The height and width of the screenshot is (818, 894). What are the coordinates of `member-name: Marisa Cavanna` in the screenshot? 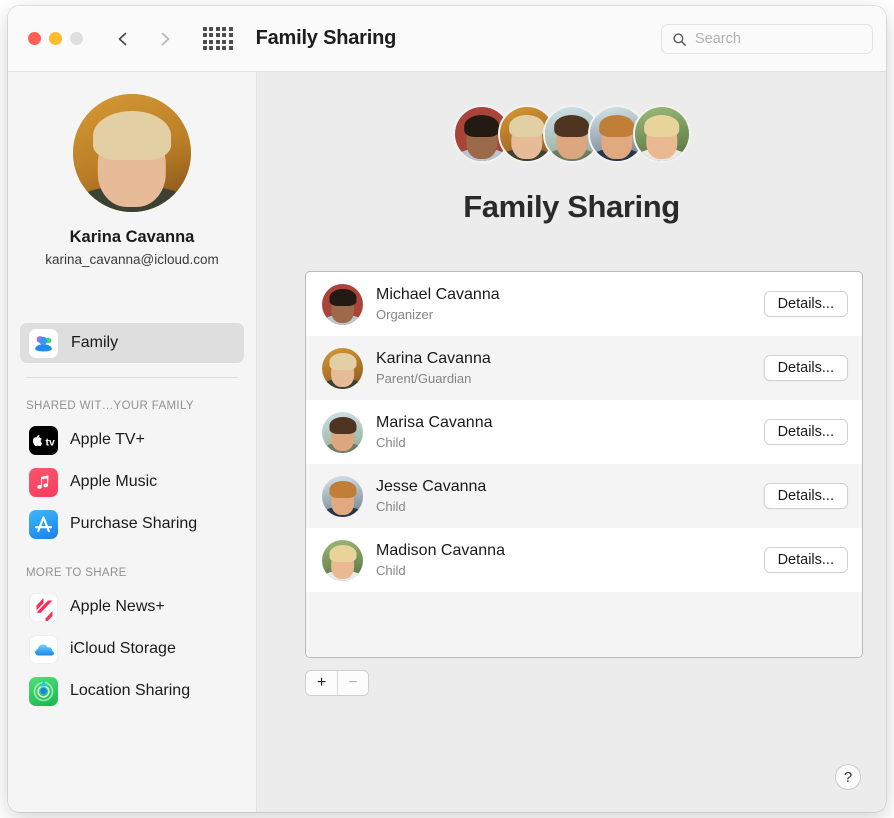 It's located at (434, 422).